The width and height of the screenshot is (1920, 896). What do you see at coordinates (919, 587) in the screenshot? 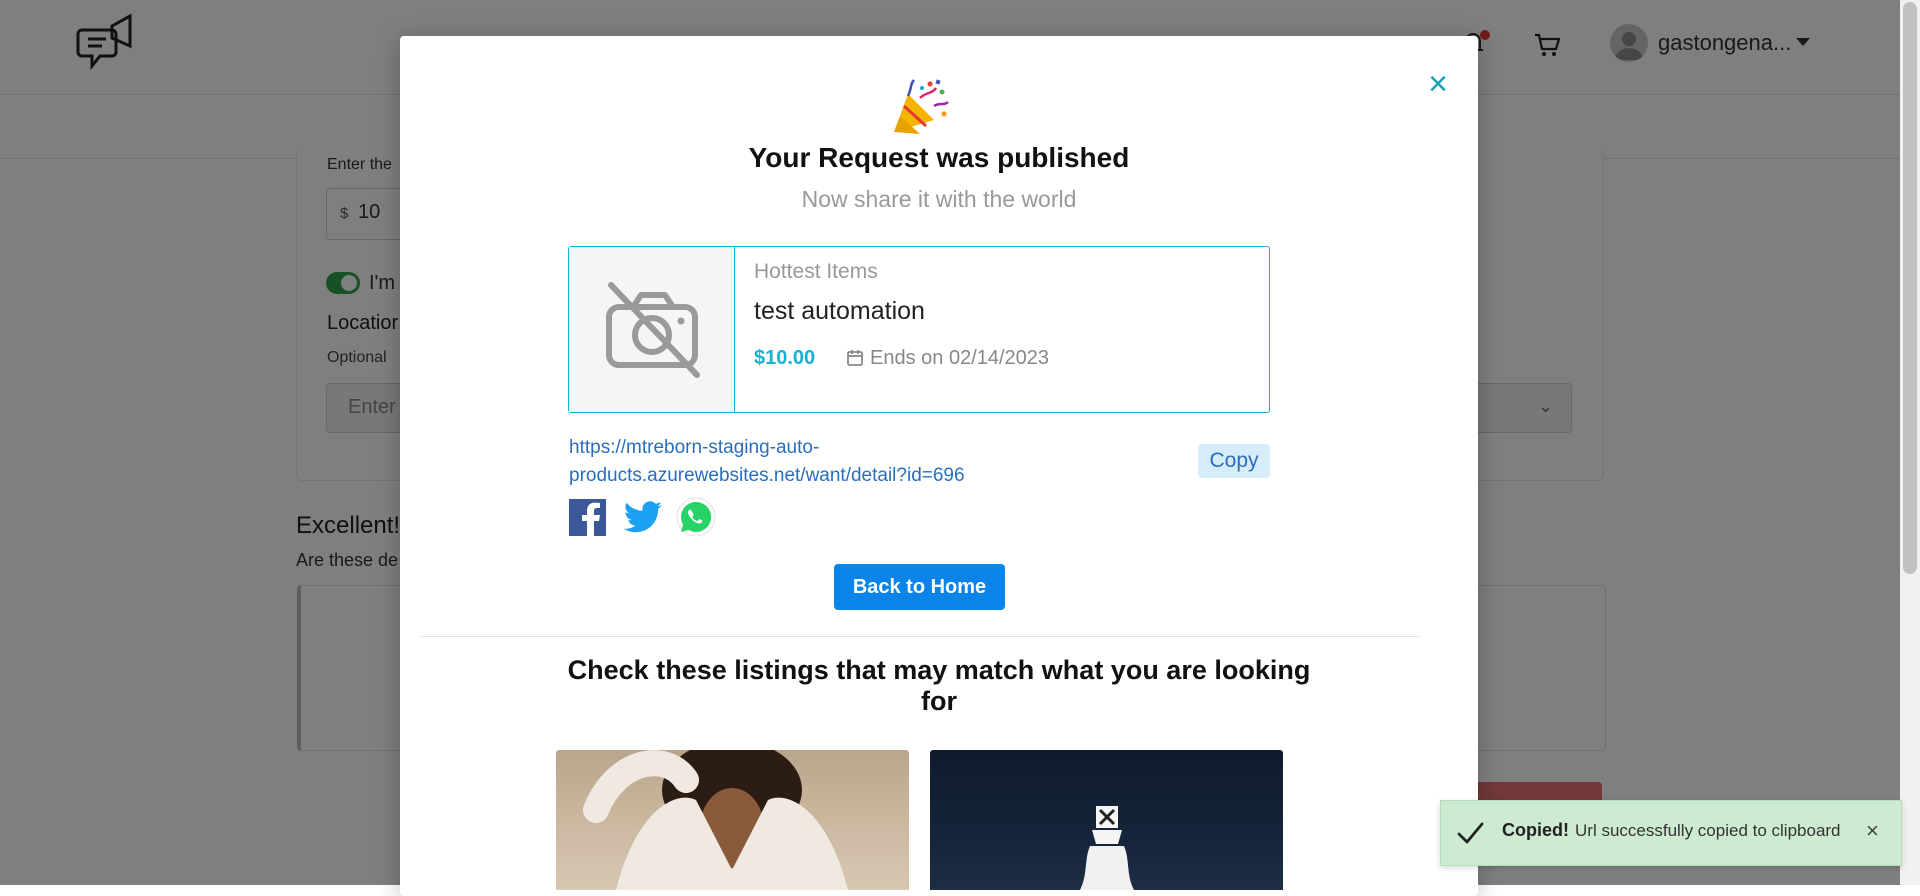
I see `back-to-home-button: Back to Home` at bounding box center [919, 587].